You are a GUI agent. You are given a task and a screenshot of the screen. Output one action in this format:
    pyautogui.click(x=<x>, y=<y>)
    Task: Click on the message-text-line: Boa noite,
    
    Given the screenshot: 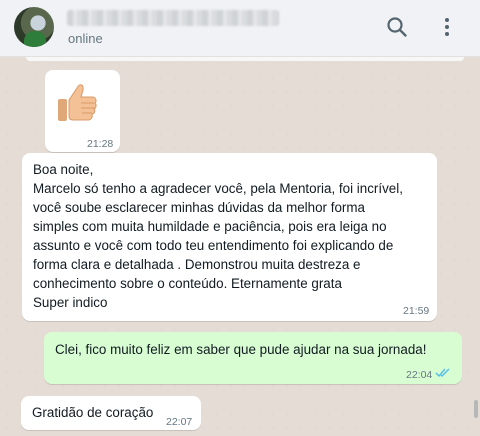 What is the action you would take?
    pyautogui.click(x=63, y=169)
    